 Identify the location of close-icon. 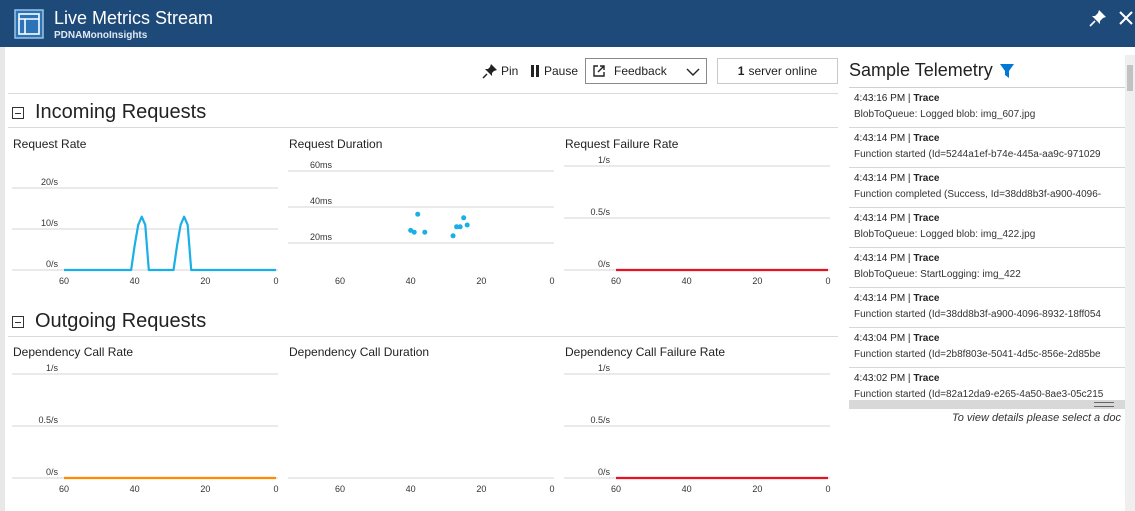
(1125, 18).